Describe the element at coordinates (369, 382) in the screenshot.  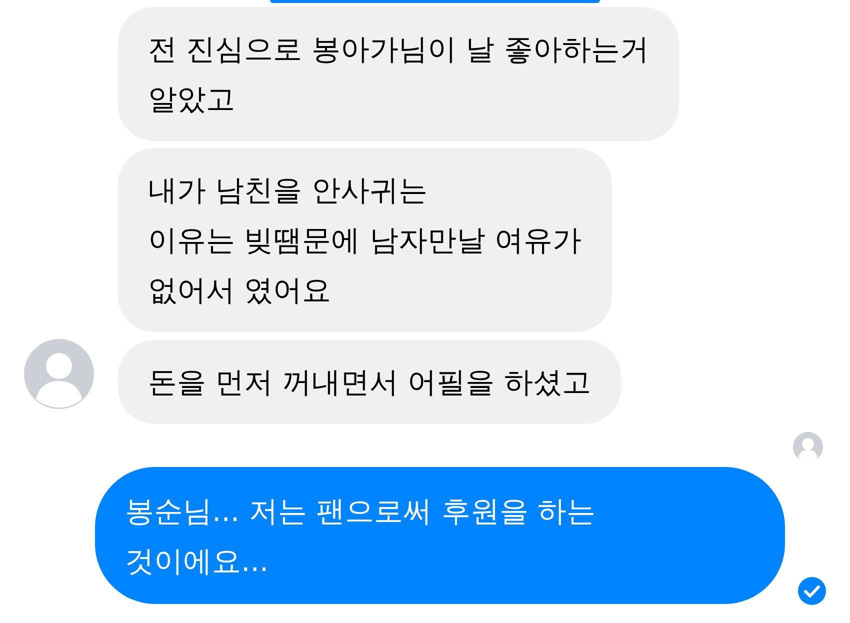
I see `message-bubble: 돈을 먼저 꺼내면서 어필을 하셨고` at that location.